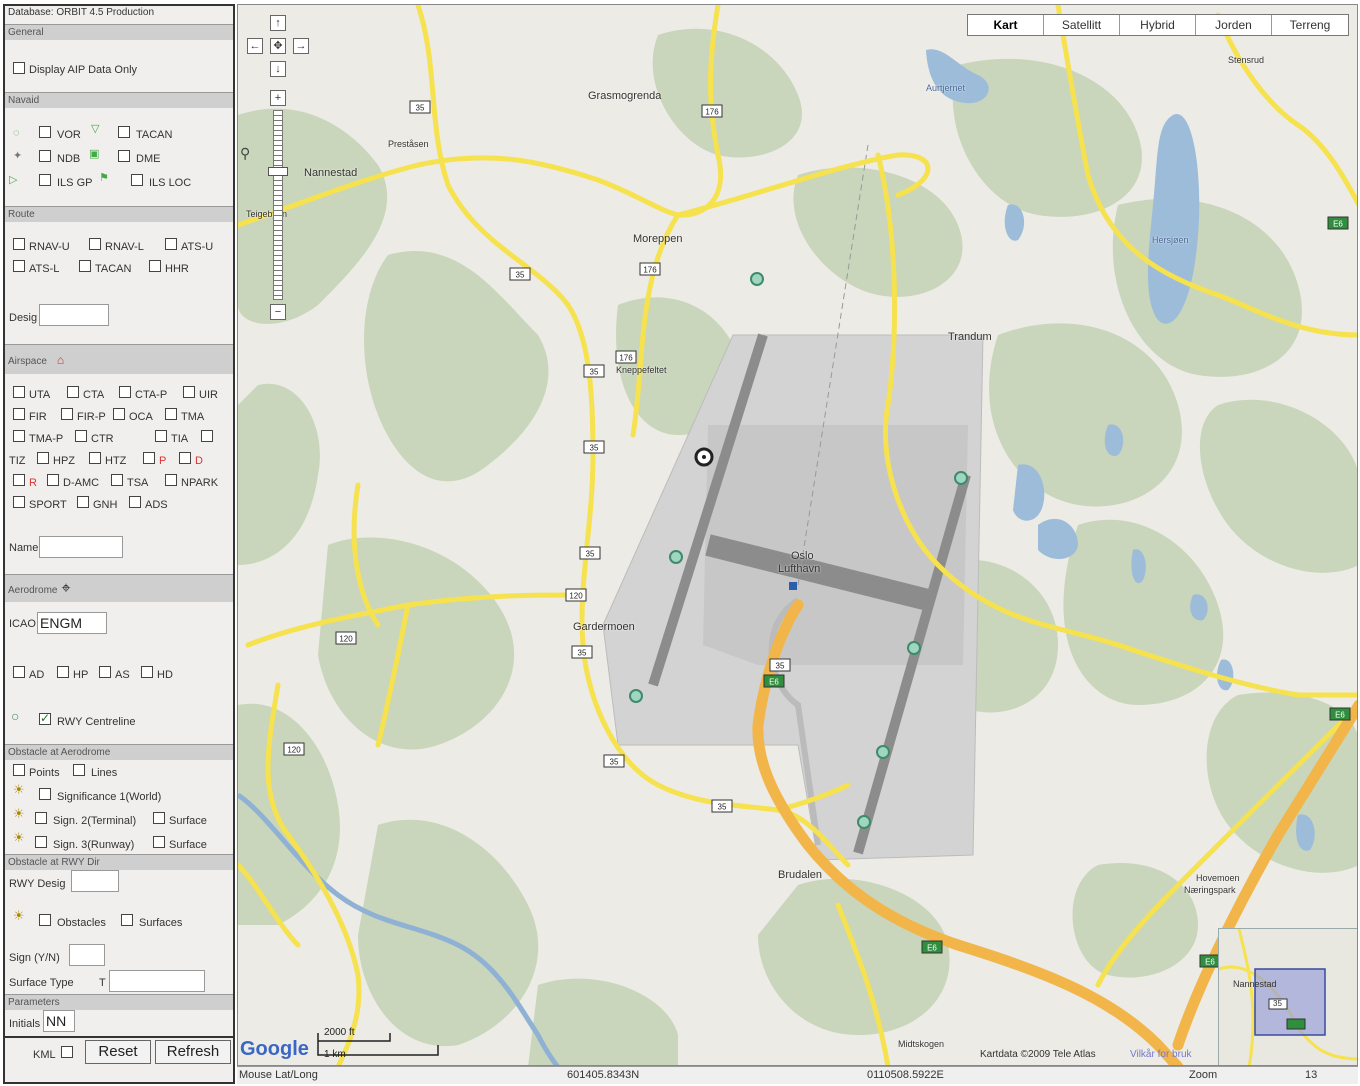 The image size is (1360, 1086). I want to click on airspace-name-input, so click(81, 547).